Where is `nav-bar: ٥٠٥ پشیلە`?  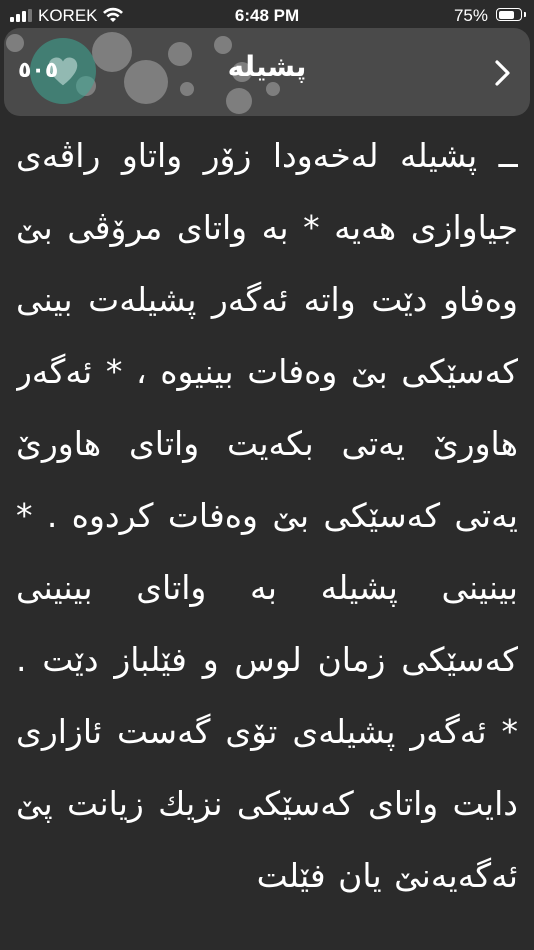 nav-bar: ٥٠٥ پشیلە is located at coordinates (267, 72).